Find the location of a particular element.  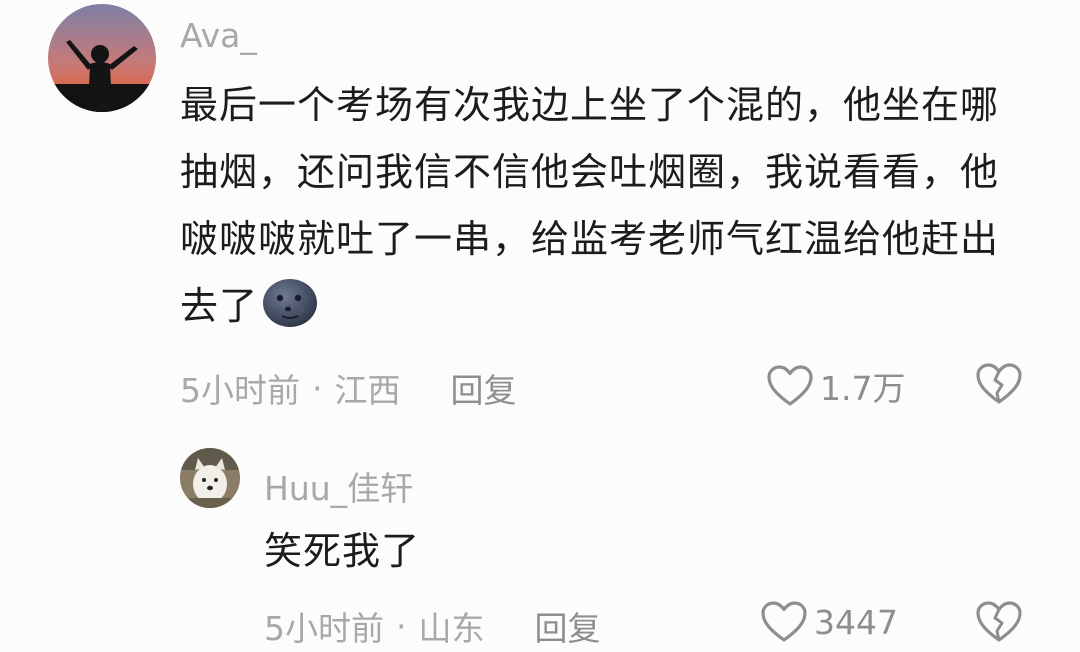

comment-meta: 5小时前 · 江西 回复 is located at coordinates (348, 388).